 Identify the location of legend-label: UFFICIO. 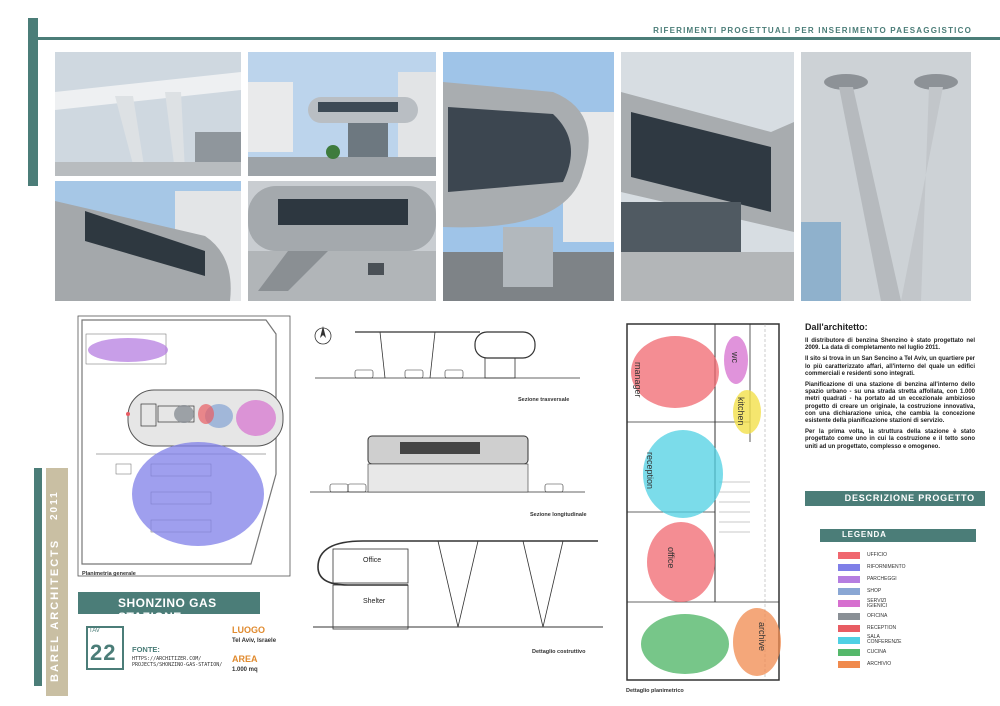
(877, 554).